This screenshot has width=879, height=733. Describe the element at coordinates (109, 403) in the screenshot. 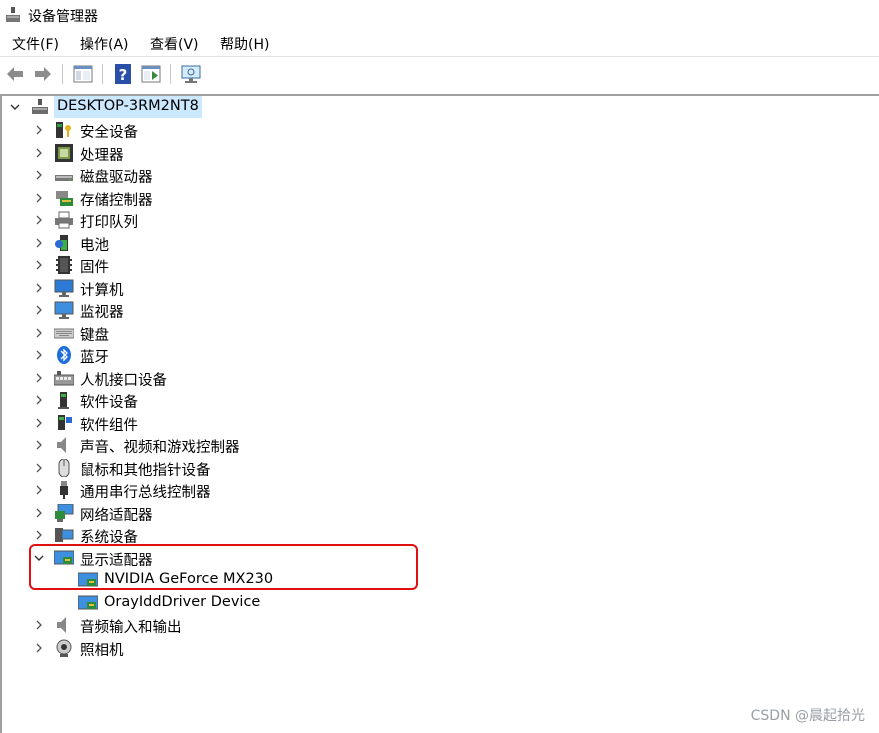

I see `tree-label: 软件设备` at that location.